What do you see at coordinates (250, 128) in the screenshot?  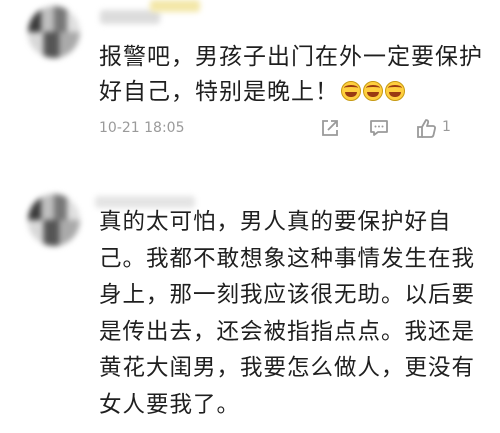 I see `comment-actions: 1` at bounding box center [250, 128].